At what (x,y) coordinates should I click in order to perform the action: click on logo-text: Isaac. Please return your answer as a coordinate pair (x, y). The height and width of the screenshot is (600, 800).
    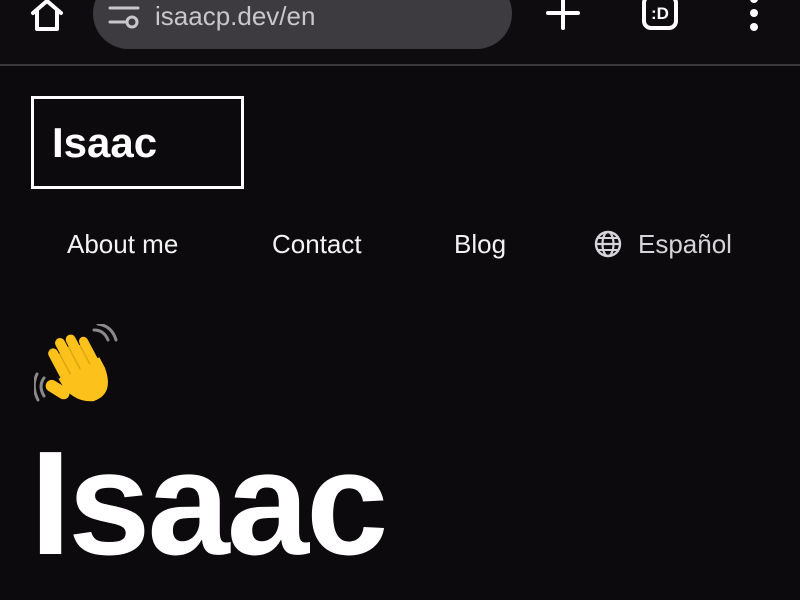
    Looking at the image, I should click on (105, 142).